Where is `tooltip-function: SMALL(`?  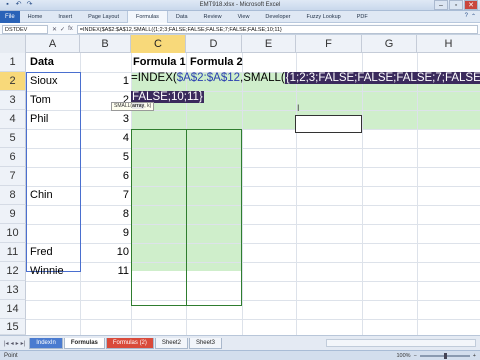 tooltip-function: SMALL( is located at coordinates (123, 106).